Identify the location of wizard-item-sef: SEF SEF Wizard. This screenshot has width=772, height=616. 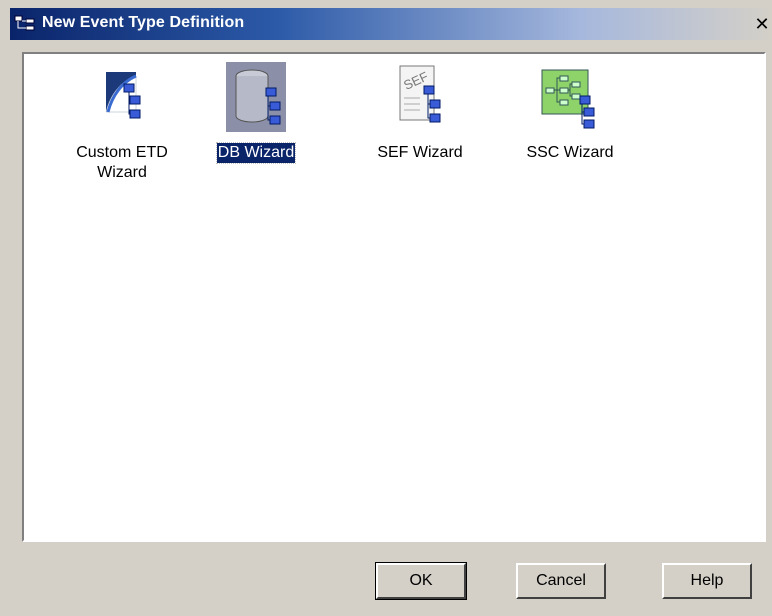
(420, 112).